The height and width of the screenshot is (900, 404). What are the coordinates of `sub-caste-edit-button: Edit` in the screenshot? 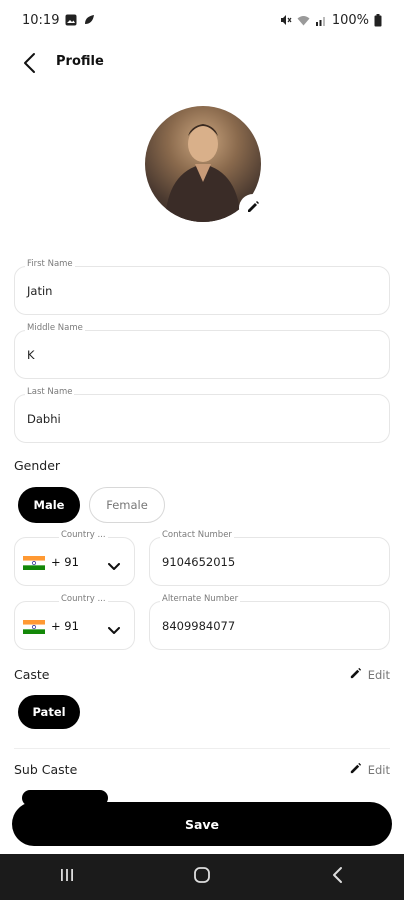 It's located at (369, 770).